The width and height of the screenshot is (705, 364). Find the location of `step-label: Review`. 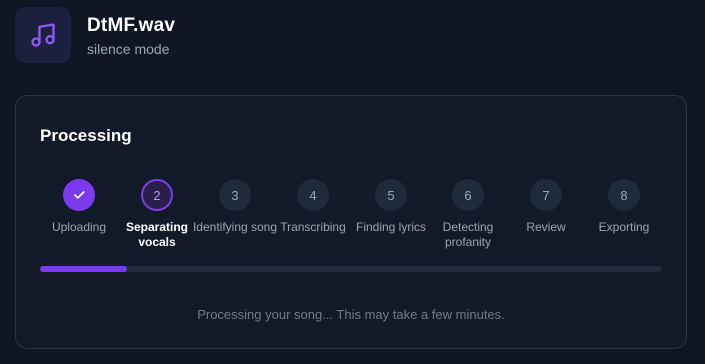

step-label: Review is located at coordinates (546, 227).